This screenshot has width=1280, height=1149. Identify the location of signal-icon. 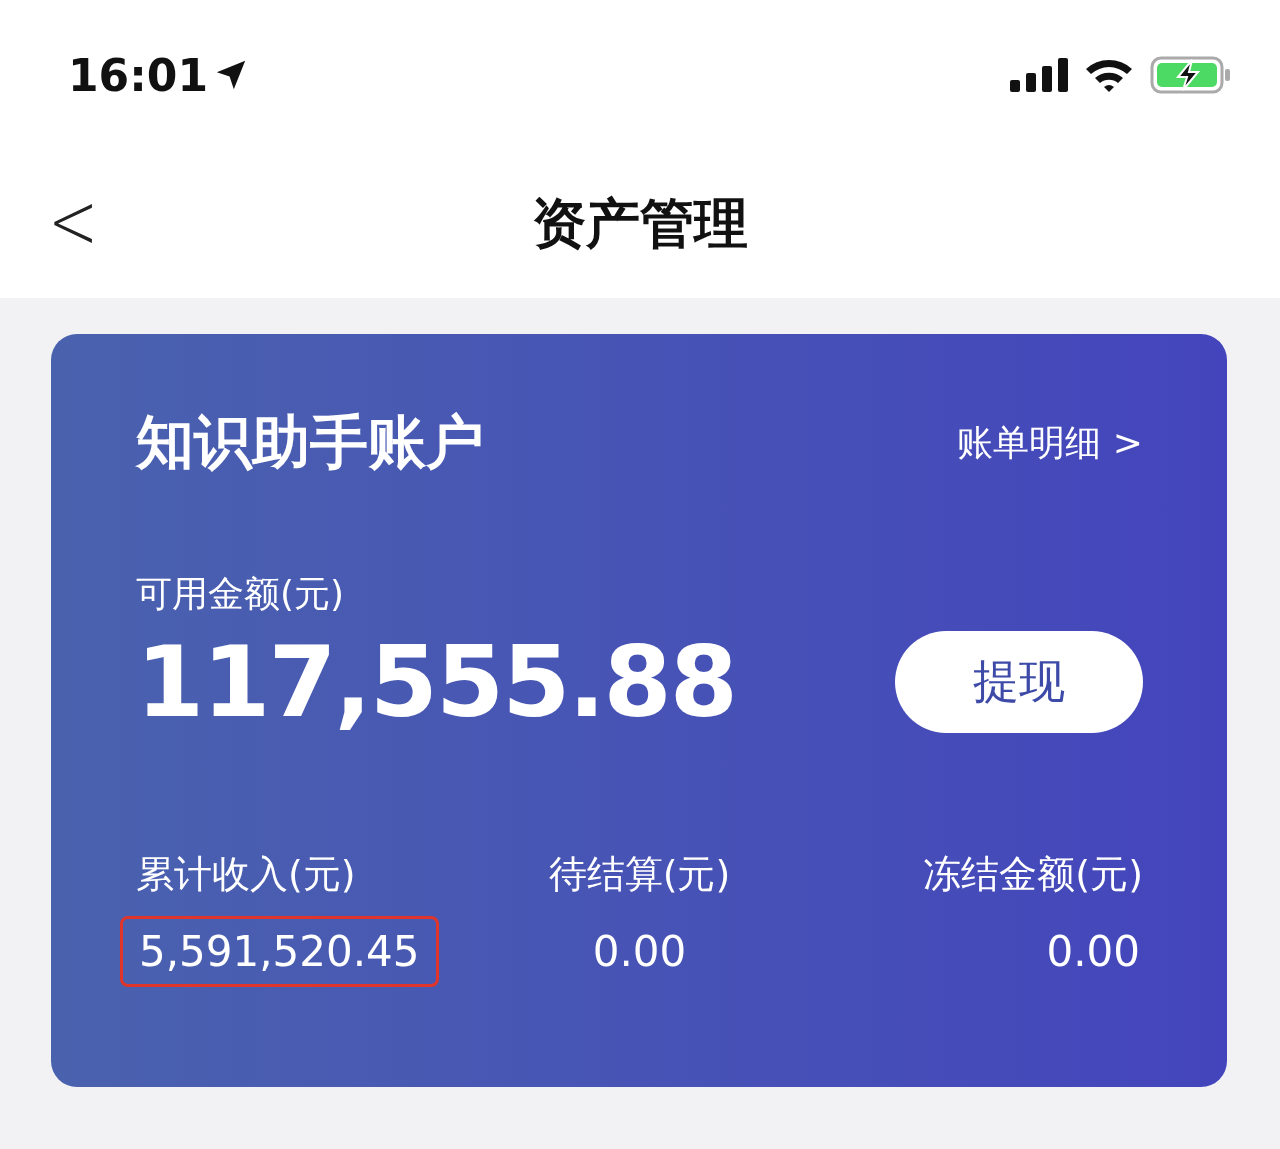
(1039, 75).